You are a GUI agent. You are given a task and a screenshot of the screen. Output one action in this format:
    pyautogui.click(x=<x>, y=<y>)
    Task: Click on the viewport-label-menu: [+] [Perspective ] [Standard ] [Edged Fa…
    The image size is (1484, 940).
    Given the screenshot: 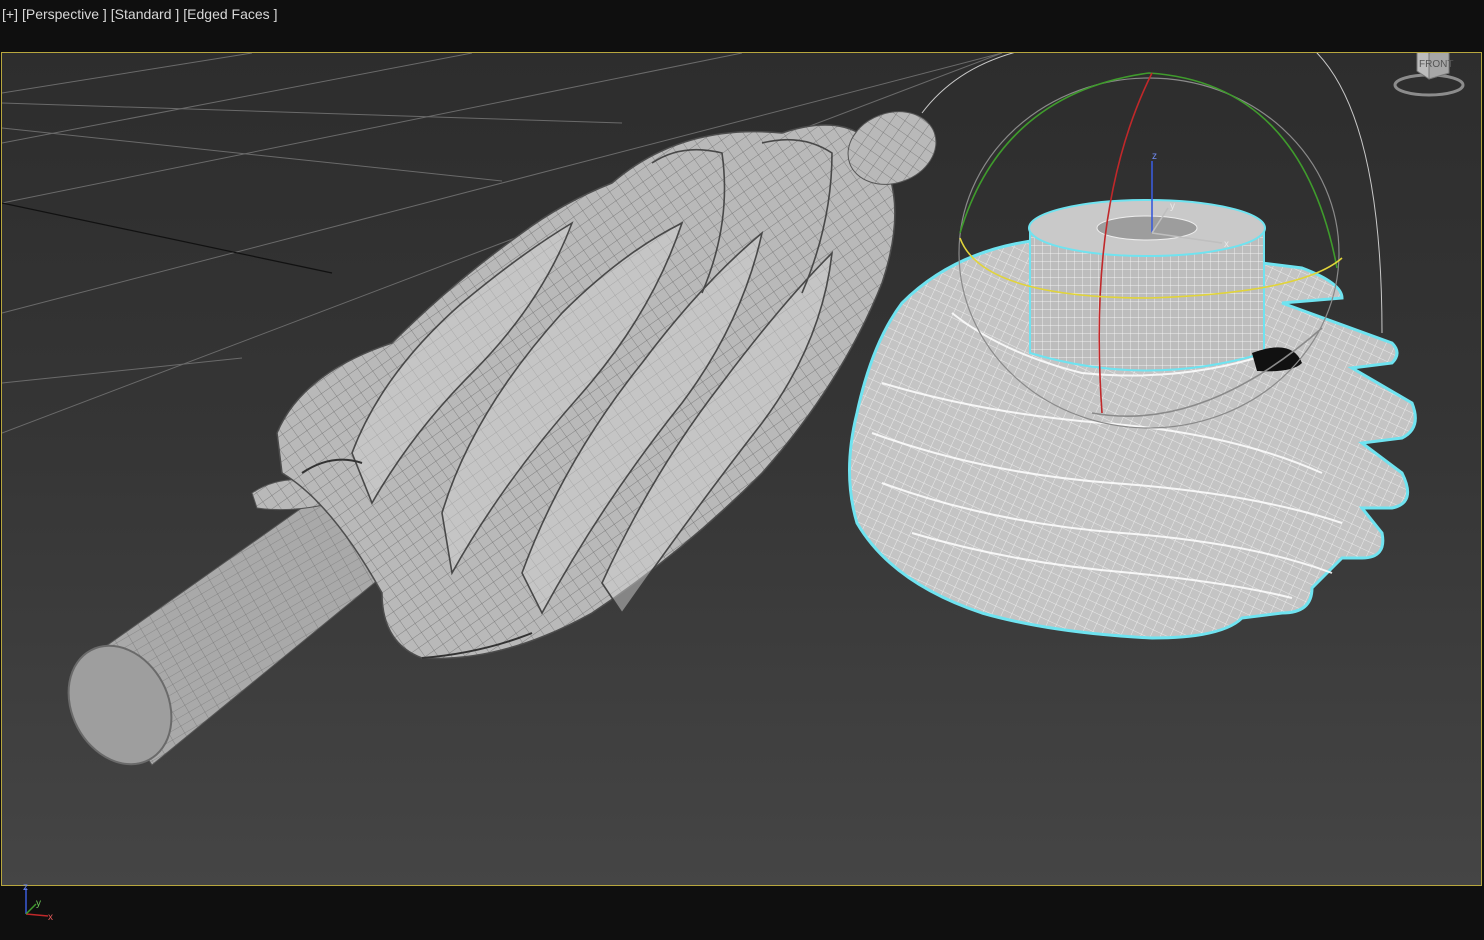 What is the action you would take?
    pyautogui.click(x=139, y=14)
    